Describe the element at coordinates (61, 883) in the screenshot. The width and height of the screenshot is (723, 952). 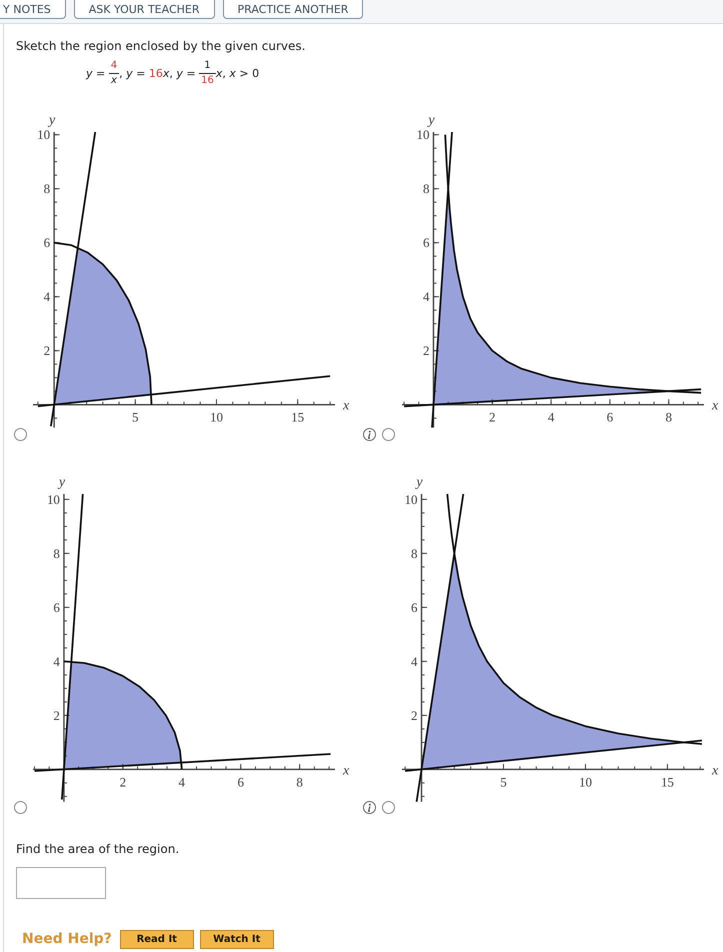
I see `answer-field` at that location.